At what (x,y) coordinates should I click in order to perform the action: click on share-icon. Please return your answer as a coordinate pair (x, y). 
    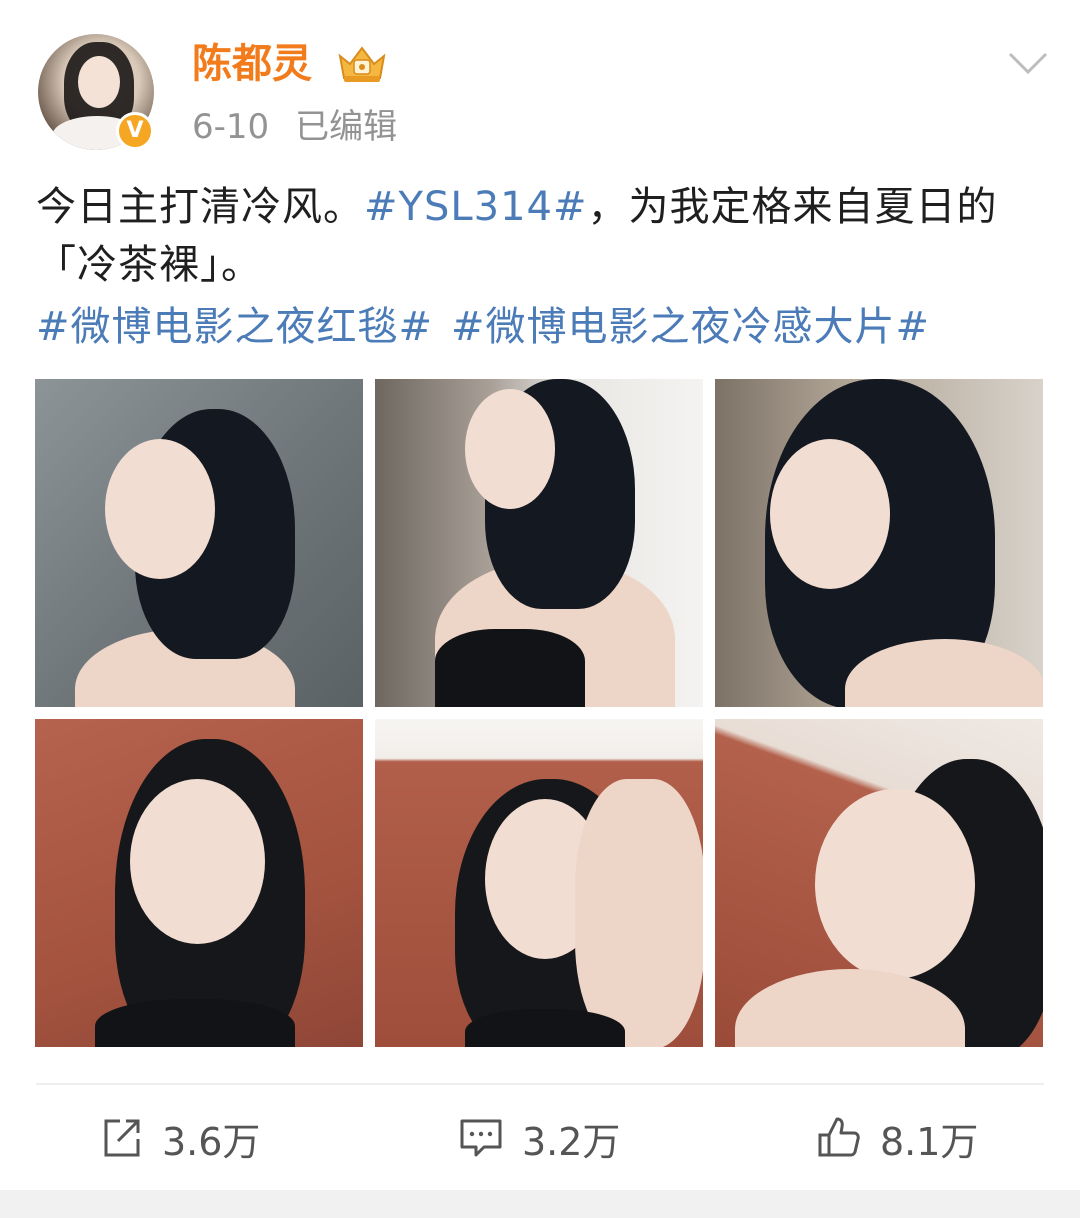
    Looking at the image, I should click on (122, 1138).